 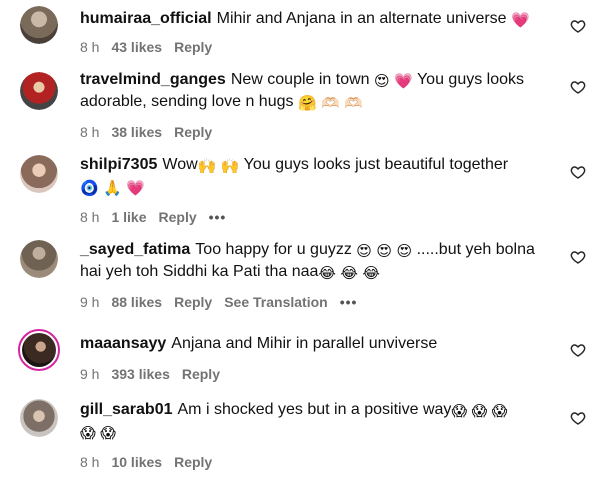 What do you see at coordinates (300, 79) in the screenshot?
I see `comment-body: New couple in town` at bounding box center [300, 79].